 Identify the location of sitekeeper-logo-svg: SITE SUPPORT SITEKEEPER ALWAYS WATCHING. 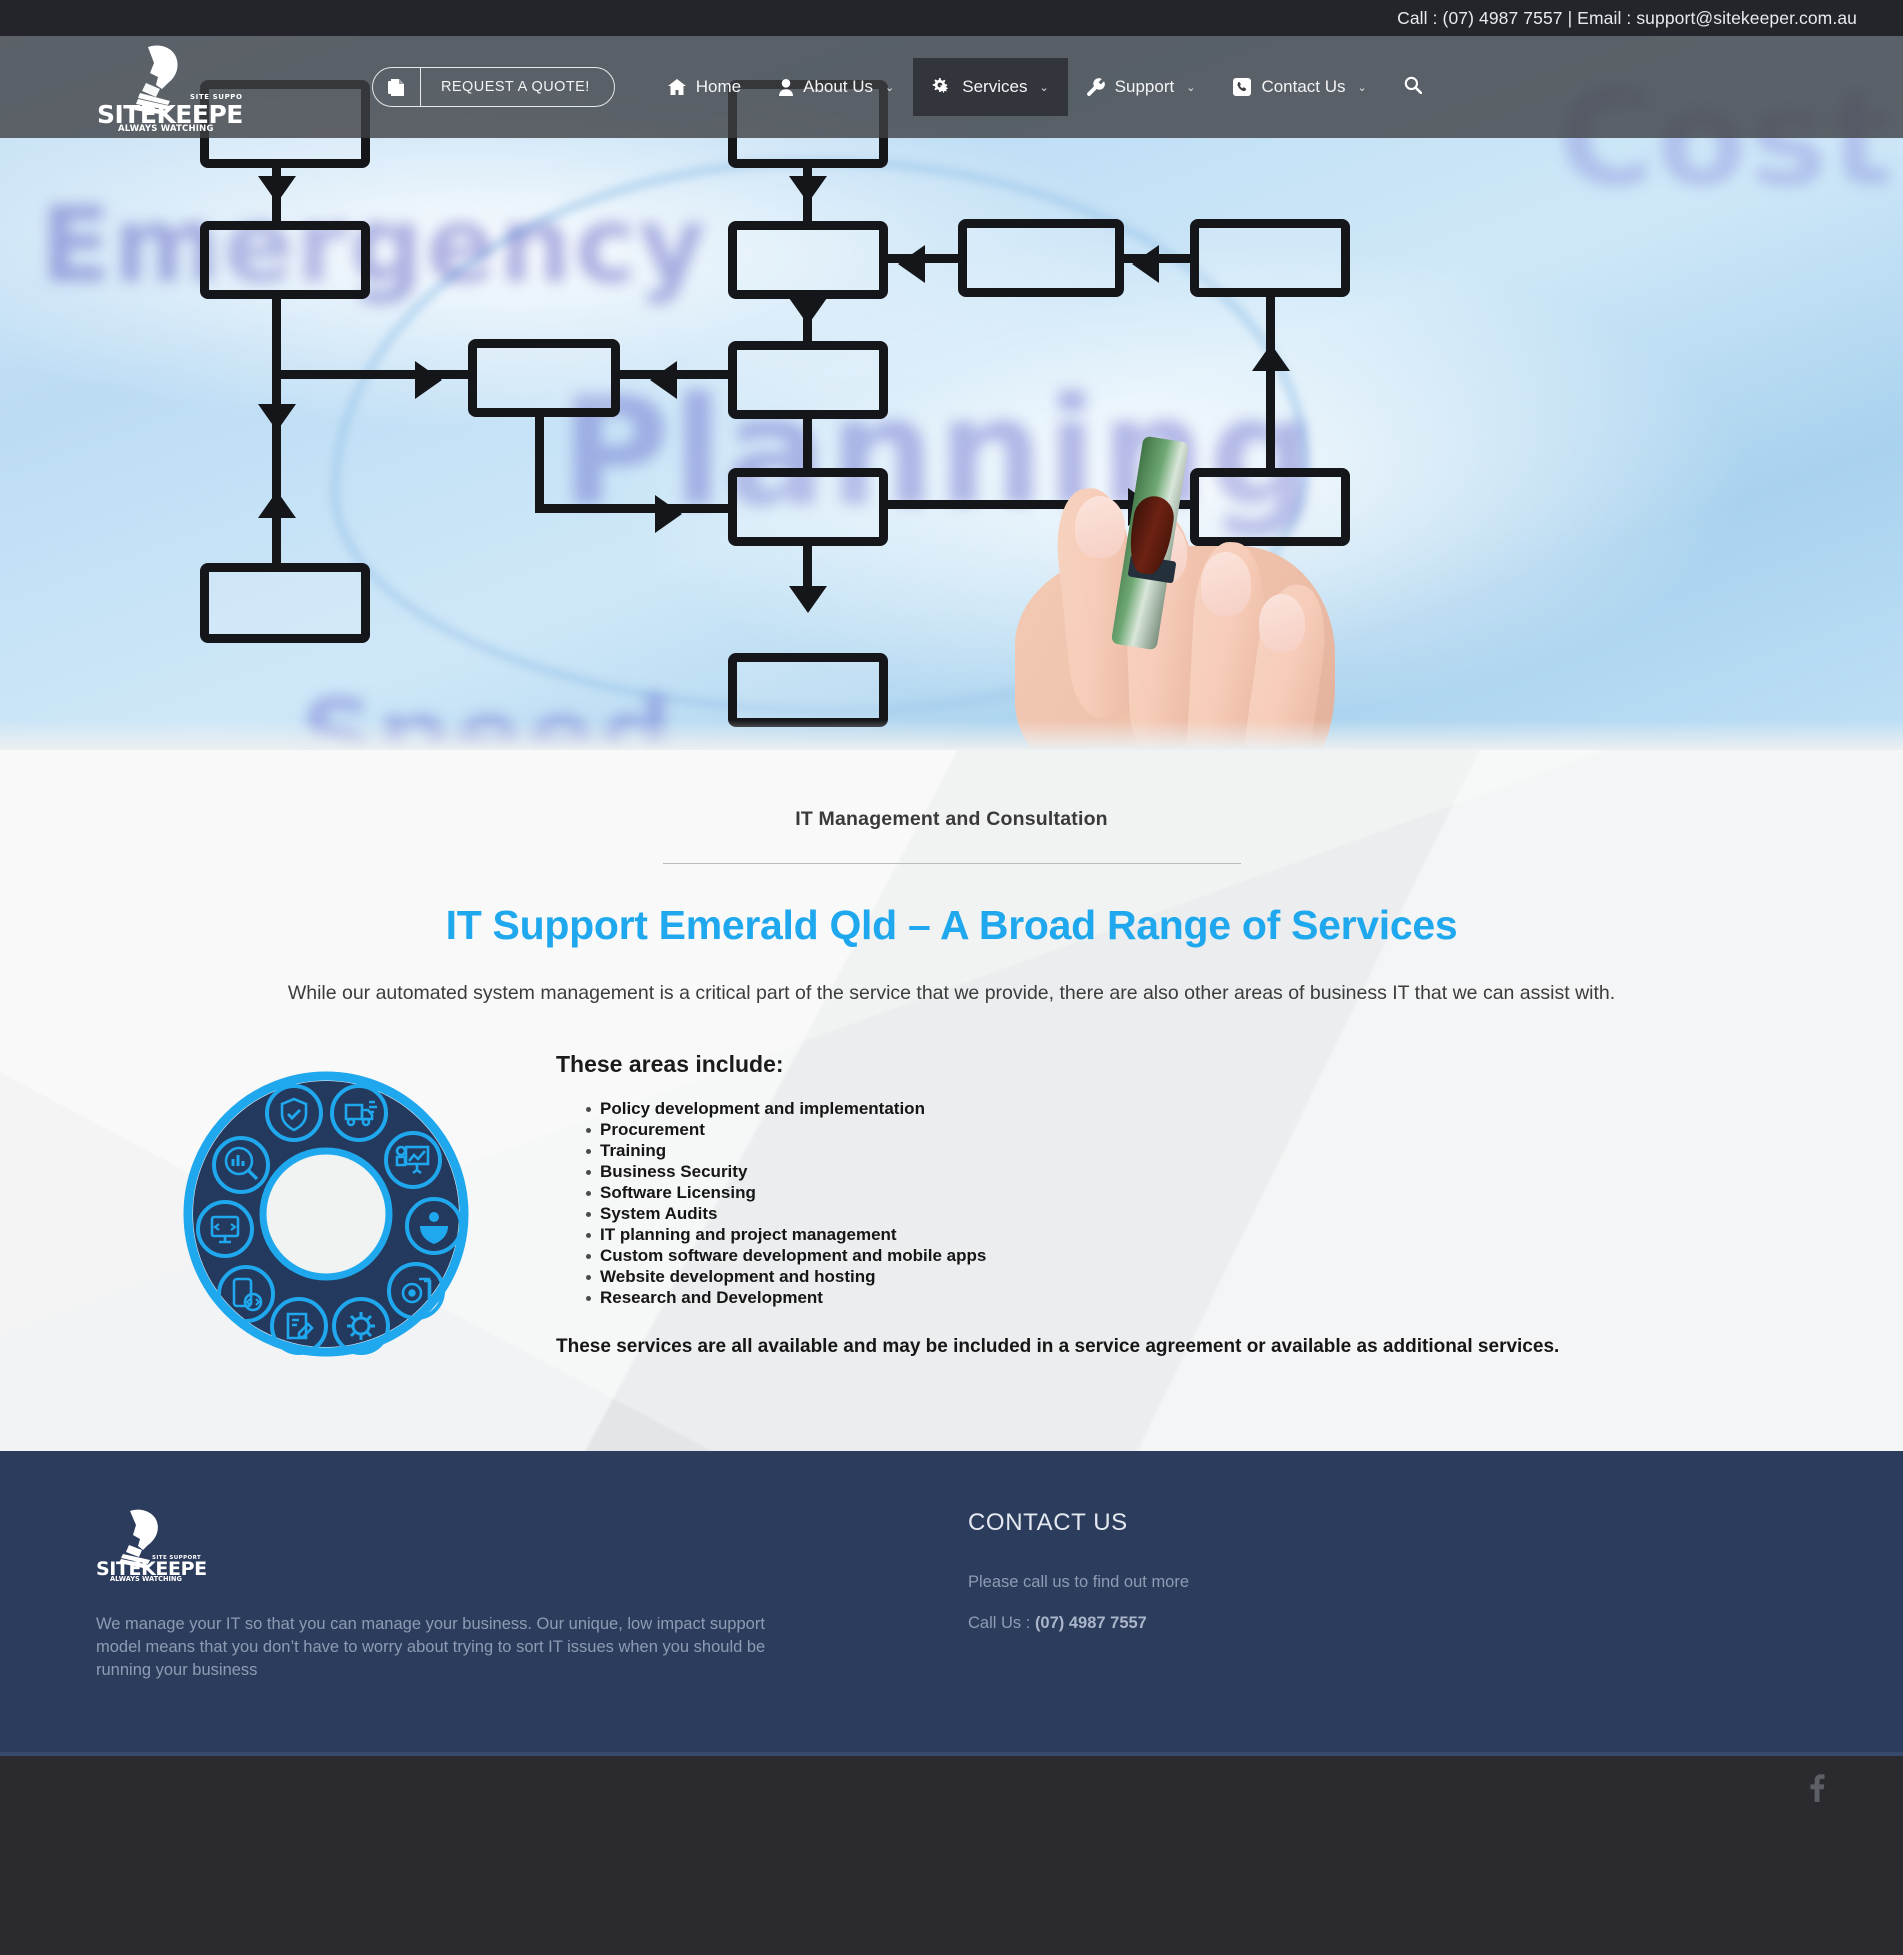
(169, 88).